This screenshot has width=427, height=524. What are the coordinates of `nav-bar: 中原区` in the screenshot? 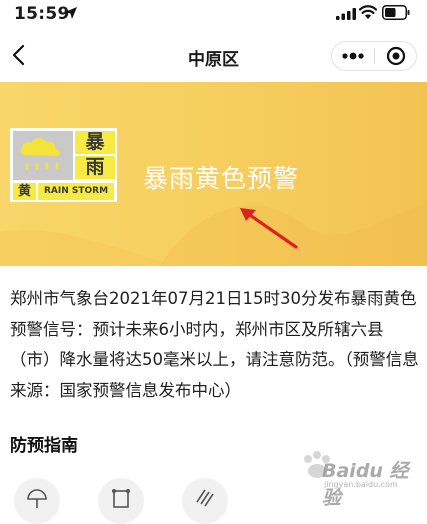 It's located at (213, 55).